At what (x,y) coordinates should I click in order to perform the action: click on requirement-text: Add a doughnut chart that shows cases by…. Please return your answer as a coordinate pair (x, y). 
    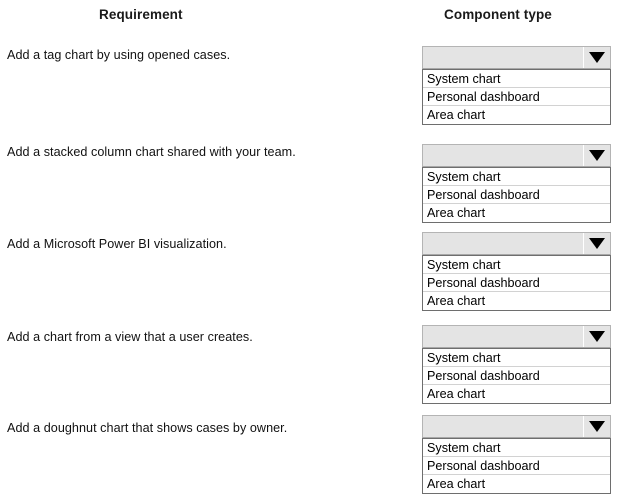
    Looking at the image, I should click on (147, 428).